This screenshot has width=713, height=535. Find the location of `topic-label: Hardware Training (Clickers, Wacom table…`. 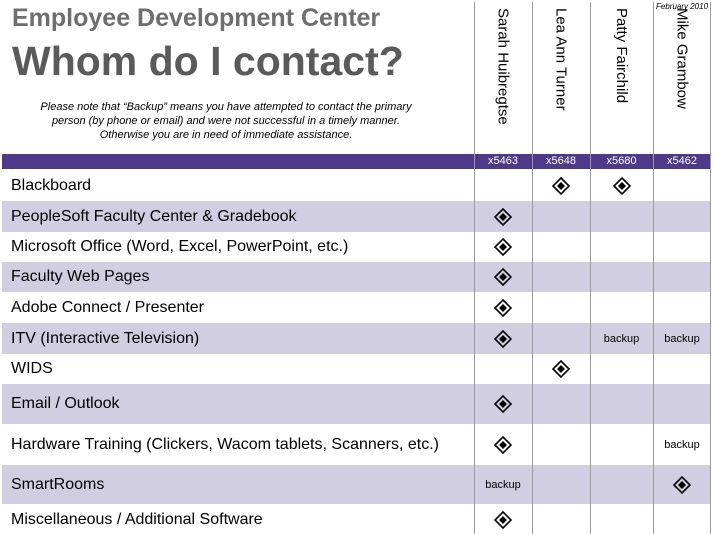

topic-label: Hardware Training (Clickers, Wacom table… is located at coordinates (225, 444).